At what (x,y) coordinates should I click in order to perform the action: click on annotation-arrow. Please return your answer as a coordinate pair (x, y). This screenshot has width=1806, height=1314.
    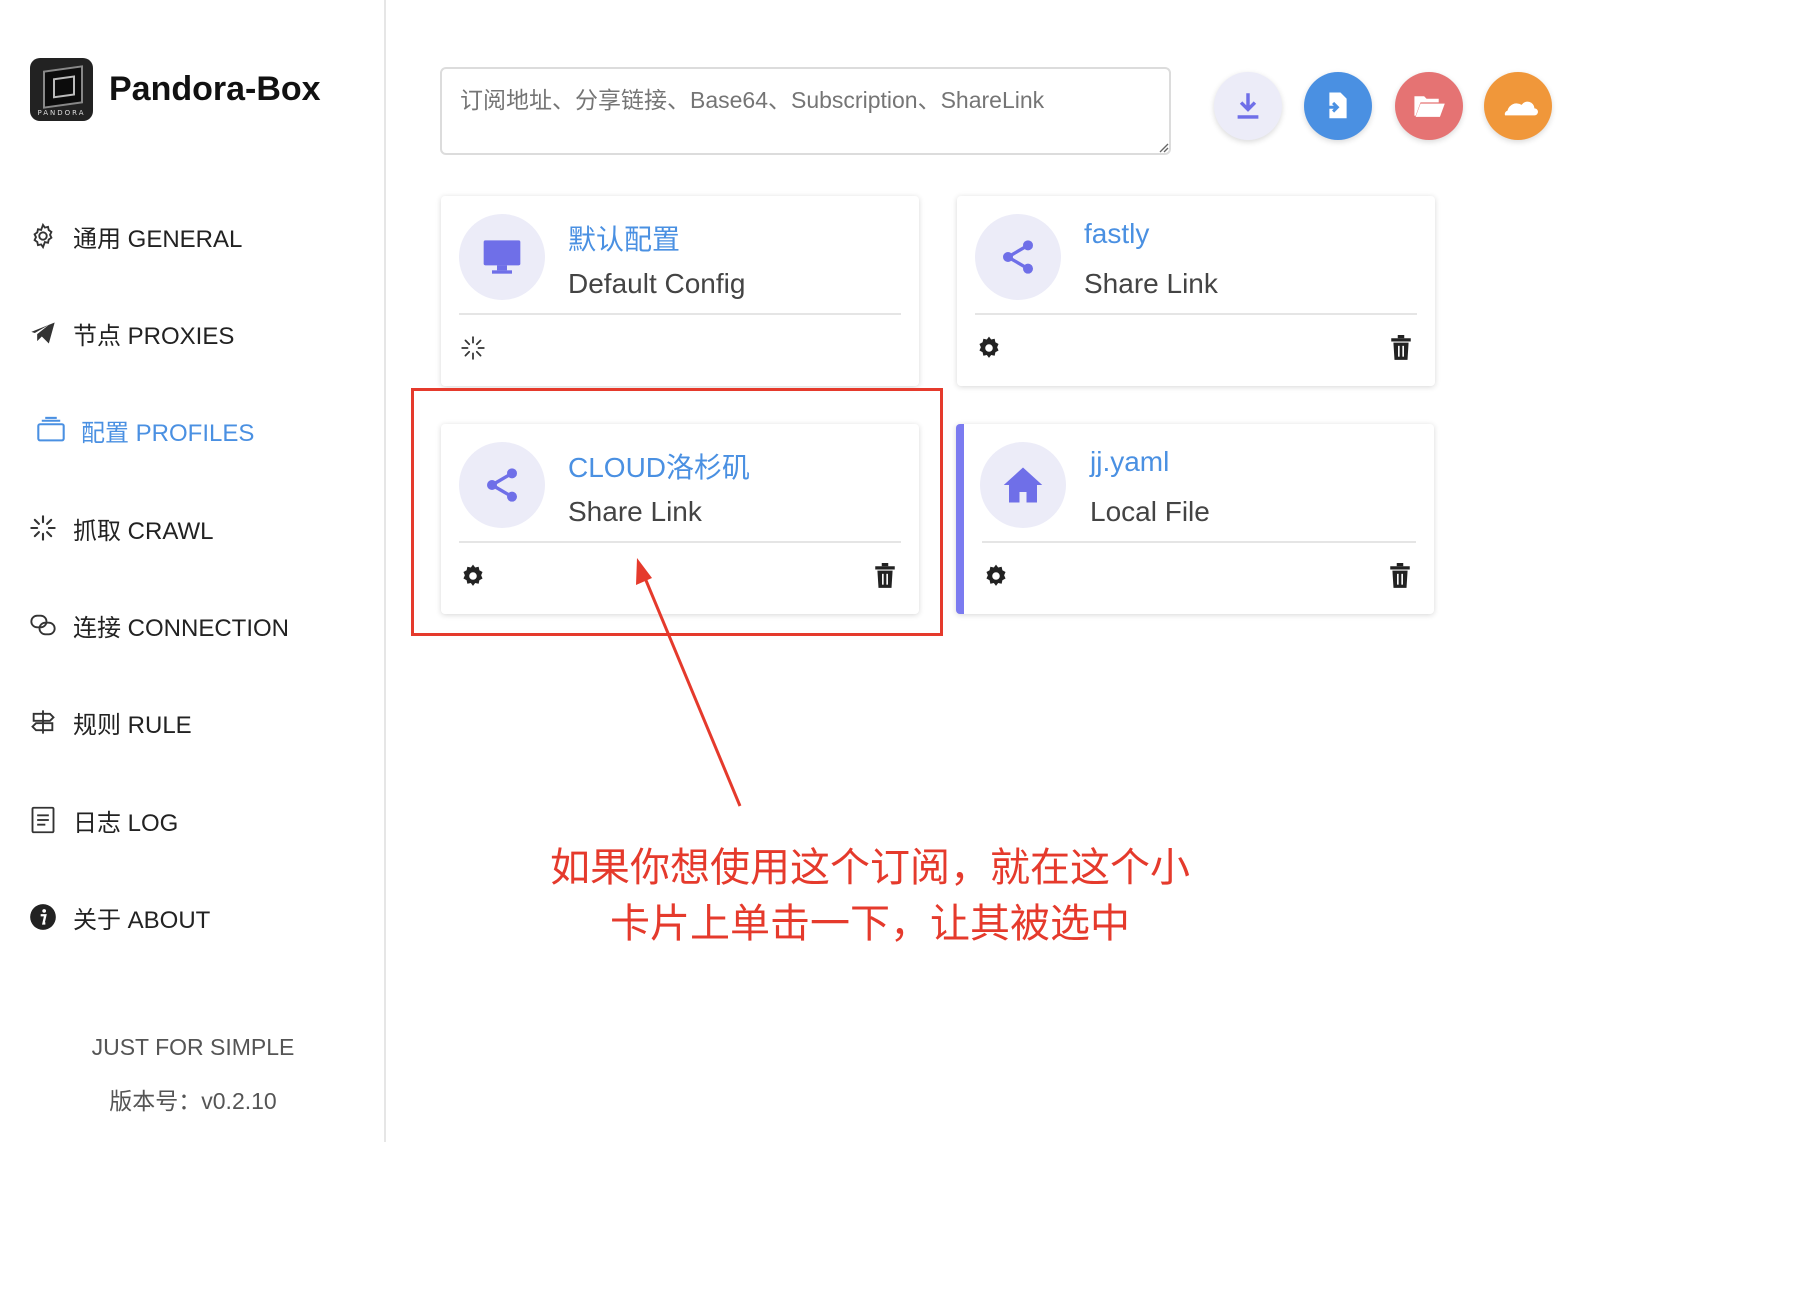
    Looking at the image, I should click on (689, 682).